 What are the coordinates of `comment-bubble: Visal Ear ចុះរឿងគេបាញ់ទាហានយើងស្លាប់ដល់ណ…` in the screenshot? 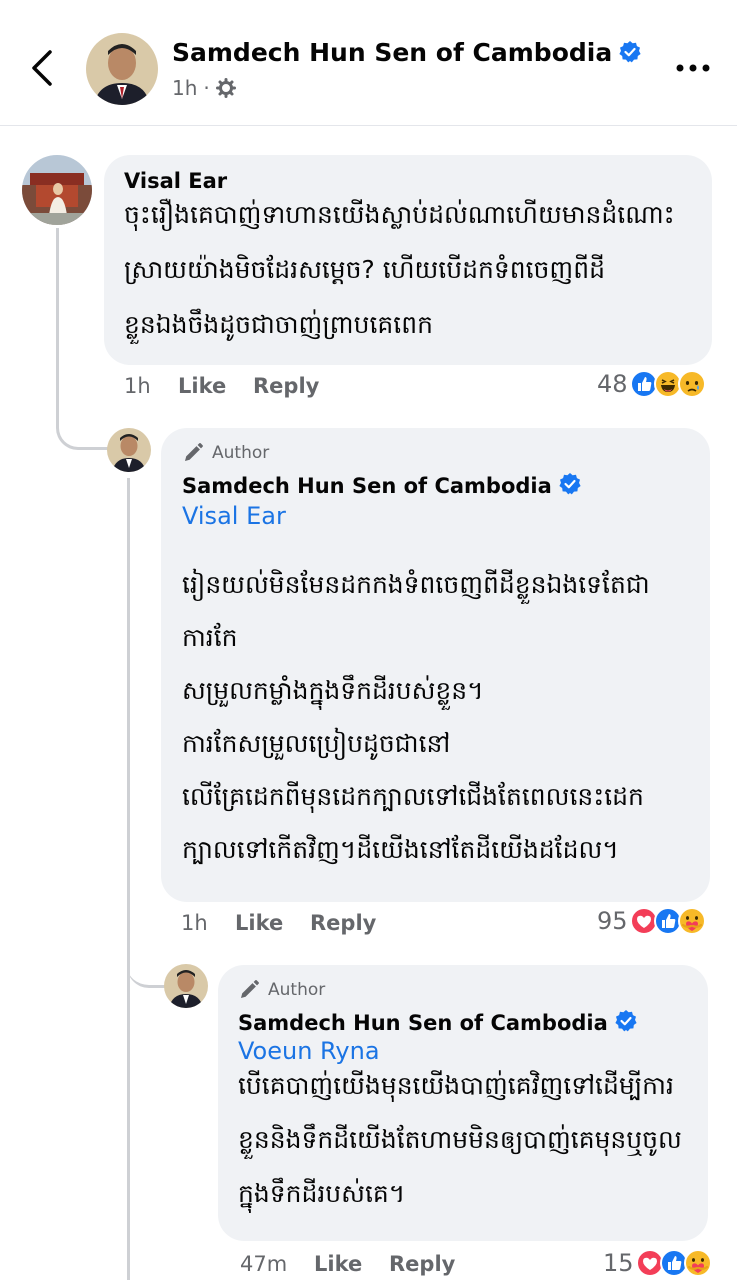 It's located at (408, 260).